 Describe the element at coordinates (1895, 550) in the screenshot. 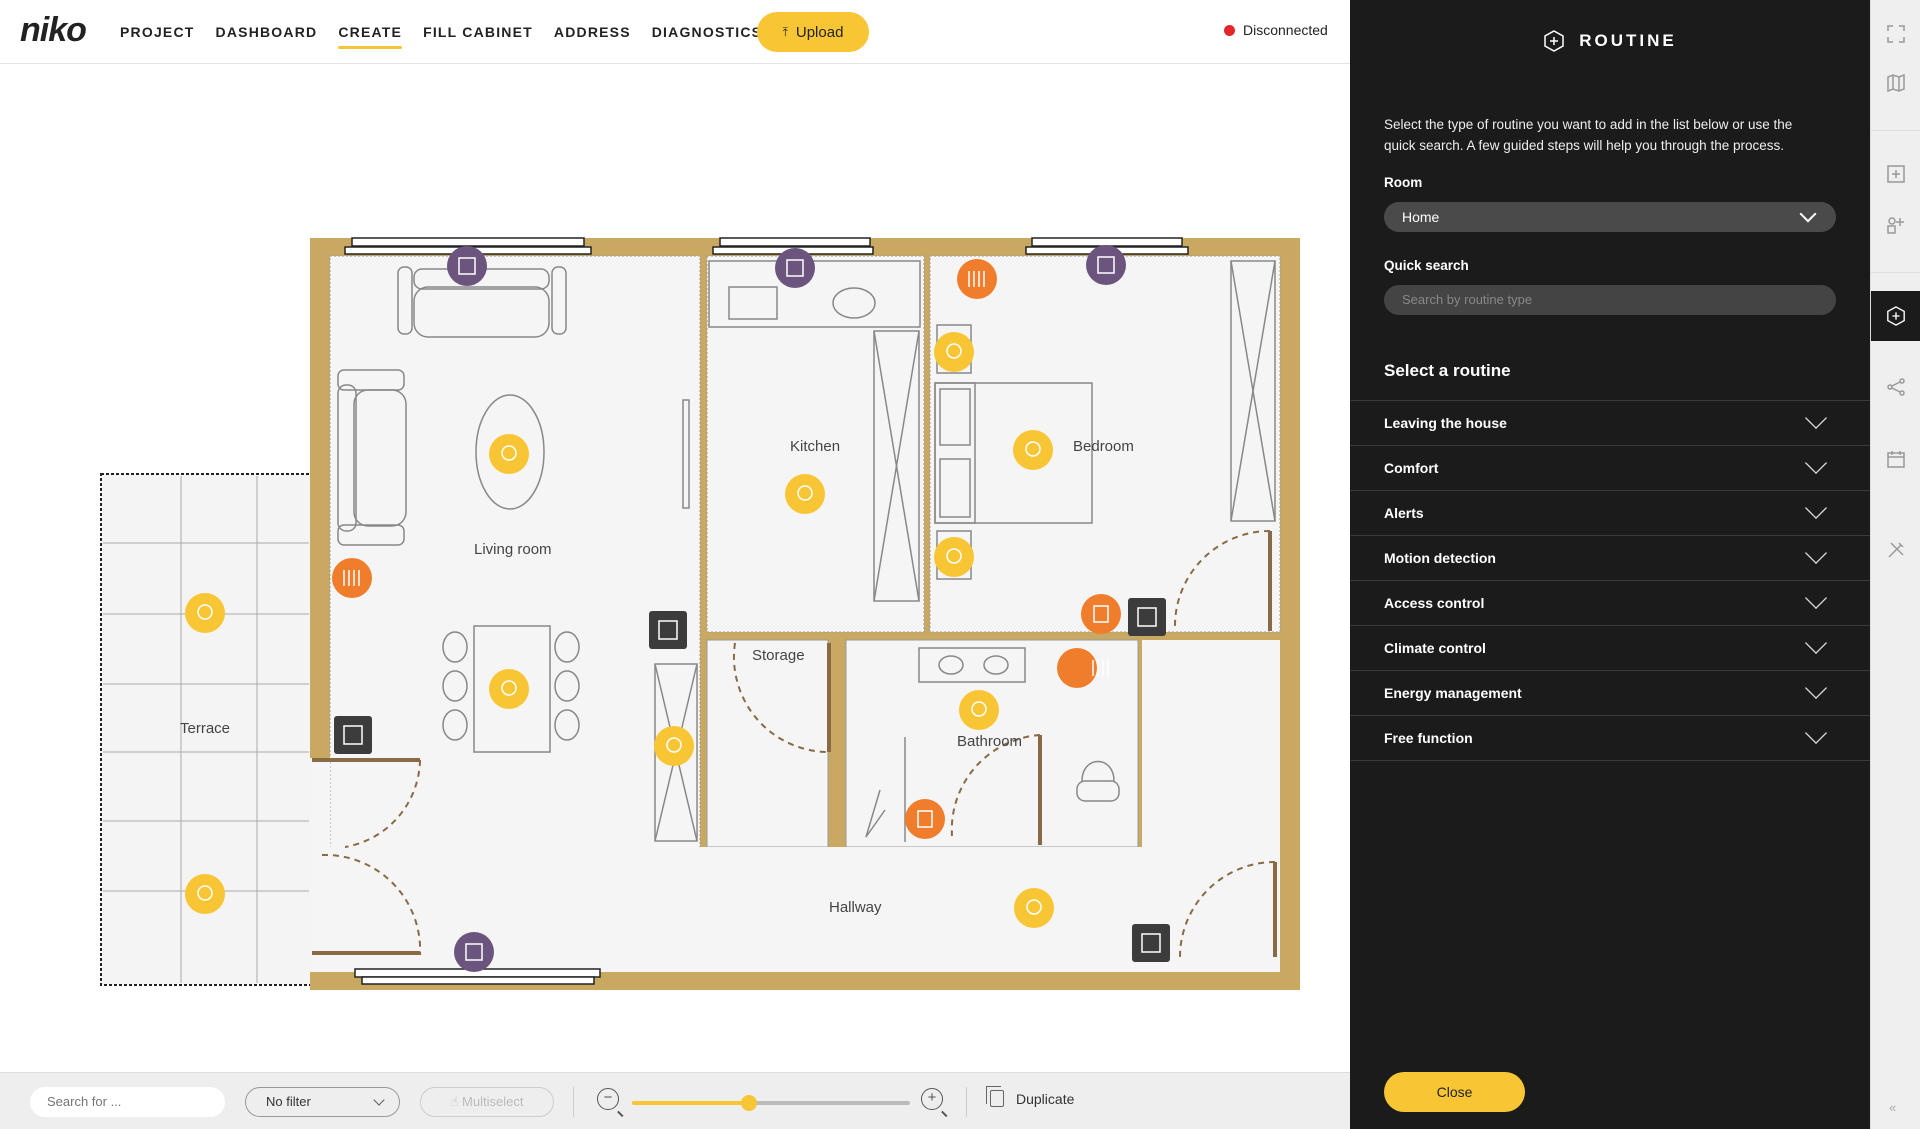

I see `tools-icon` at that location.